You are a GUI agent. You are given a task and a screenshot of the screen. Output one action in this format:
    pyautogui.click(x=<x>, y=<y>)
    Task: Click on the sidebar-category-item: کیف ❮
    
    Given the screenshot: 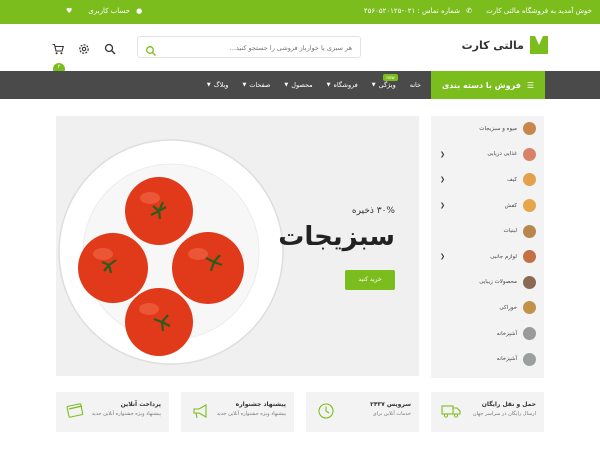 What is the action you would take?
    pyautogui.click(x=487, y=180)
    